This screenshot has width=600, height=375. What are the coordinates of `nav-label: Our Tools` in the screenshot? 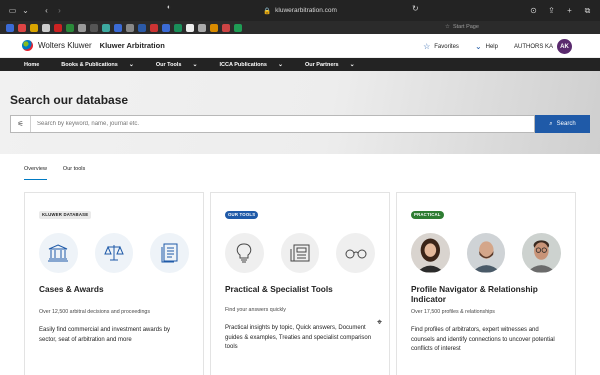 It's located at (168, 64).